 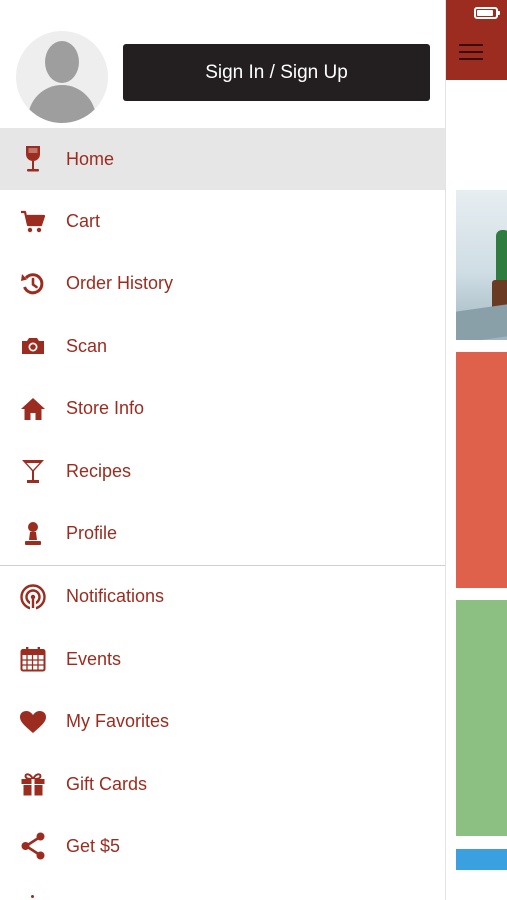 I want to click on featured-photo-card, so click(x=481, y=265).